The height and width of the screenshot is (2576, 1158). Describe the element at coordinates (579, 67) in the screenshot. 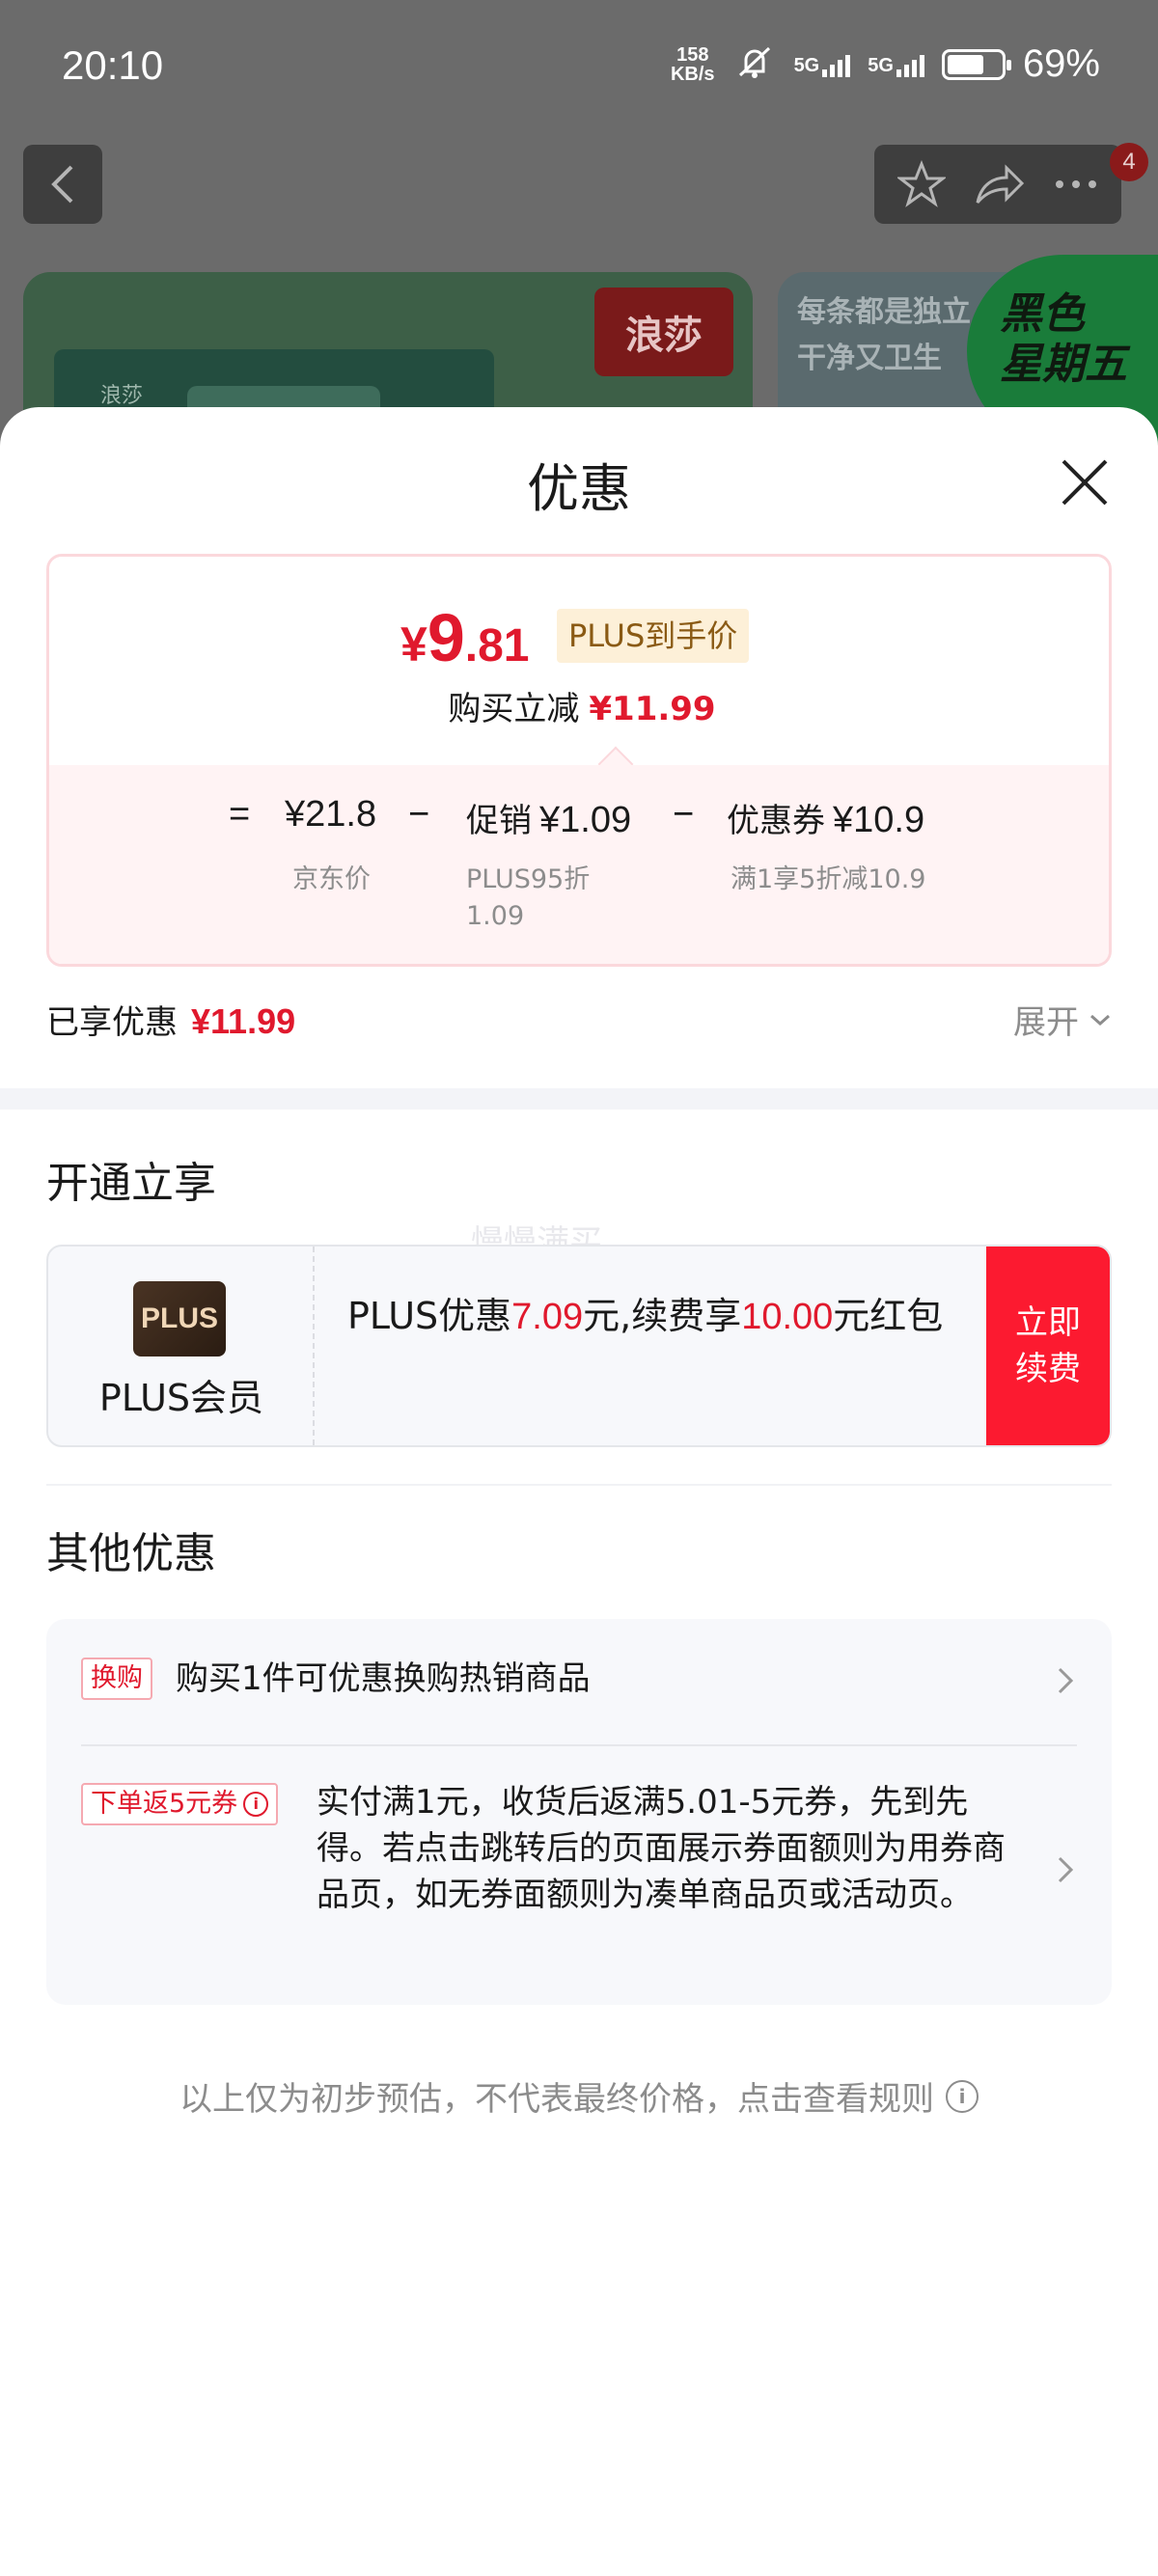

I see `status-bar: 20:10 158 KB/s 5G 5G 69%` at that location.